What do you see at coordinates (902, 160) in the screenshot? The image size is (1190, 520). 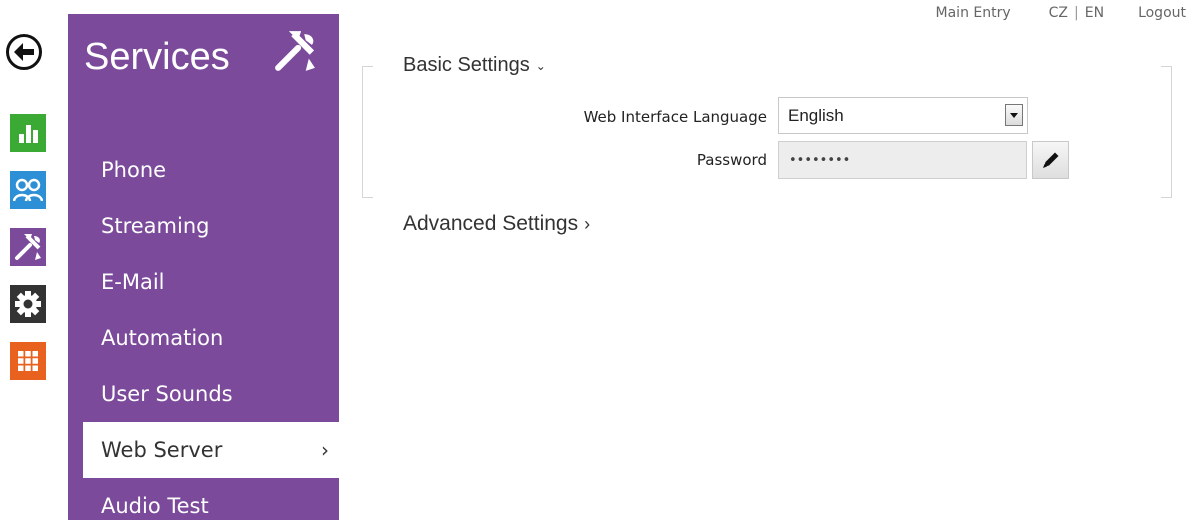 I see `password-field: ••••••••` at bounding box center [902, 160].